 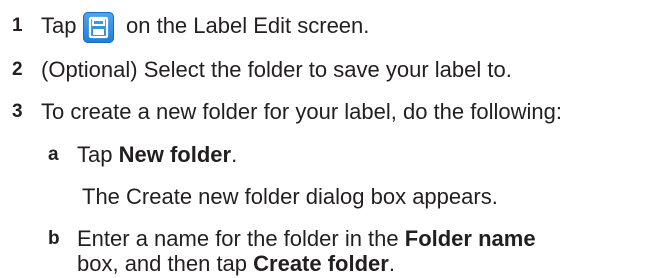 I want to click on substep-text-bold: New folder, so click(x=175, y=154).